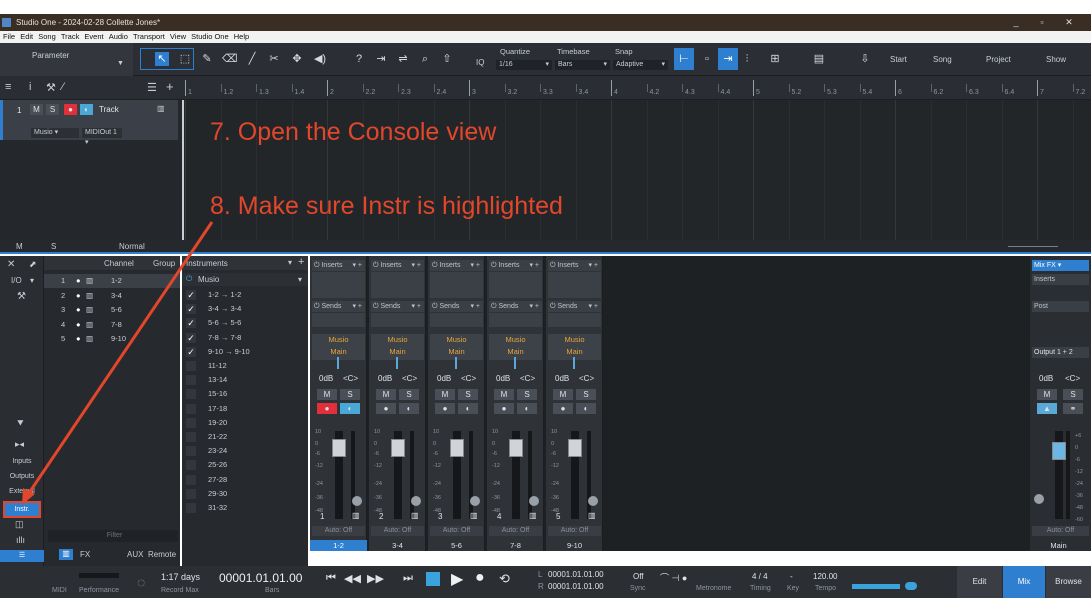  What do you see at coordinates (208, 37) in the screenshot?
I see `menu-studio-one: Studio One` at bounding box center [208, 37].